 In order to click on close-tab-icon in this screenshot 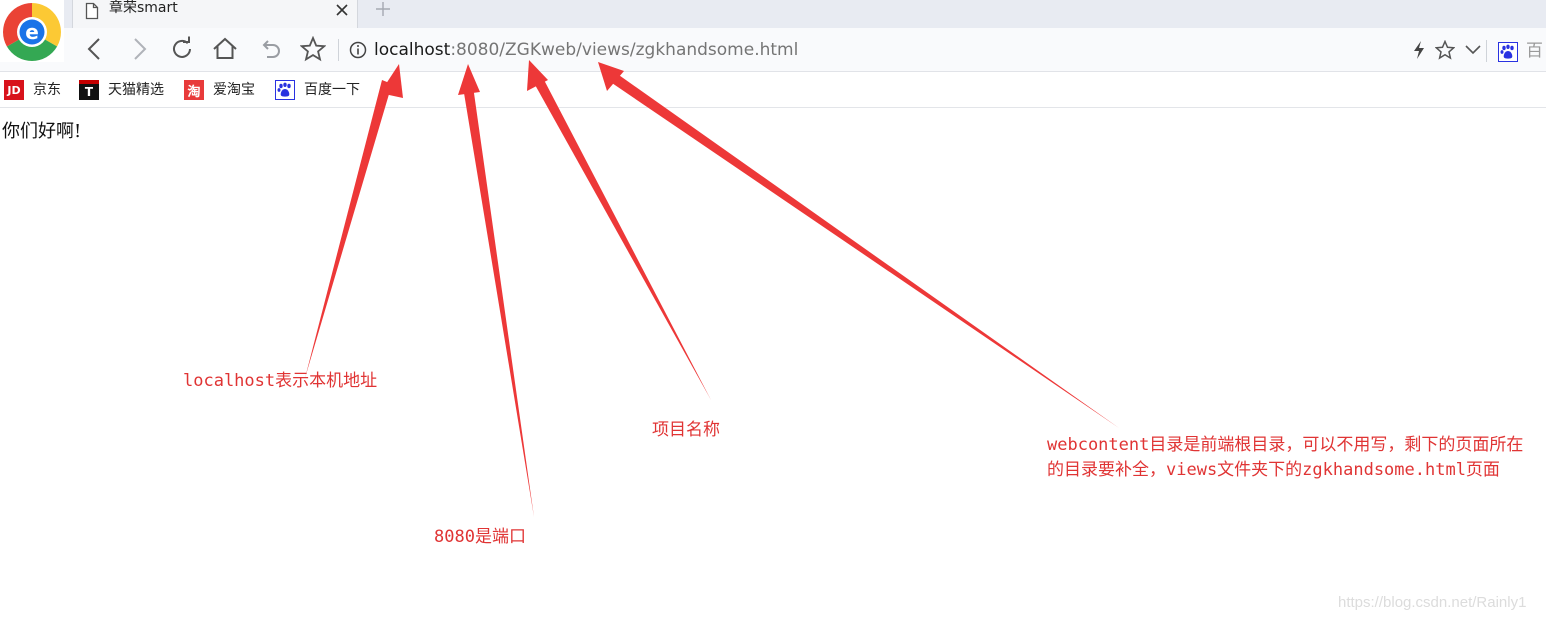, I will do `click(342, 11)`.